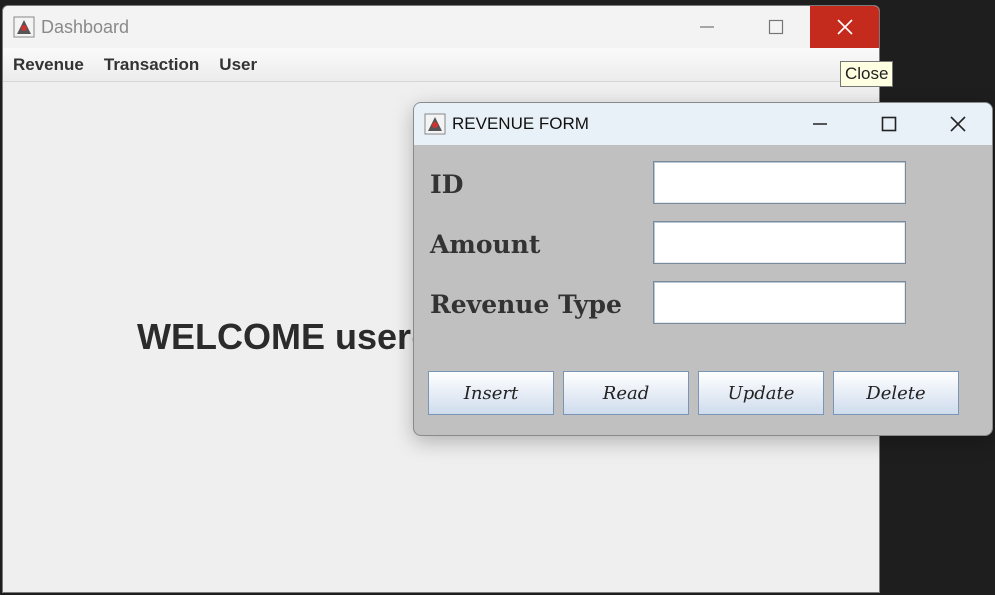  Describe the element at coordinates (485, 244) in the screenshot. I see `amount-label: Amount` at that location.